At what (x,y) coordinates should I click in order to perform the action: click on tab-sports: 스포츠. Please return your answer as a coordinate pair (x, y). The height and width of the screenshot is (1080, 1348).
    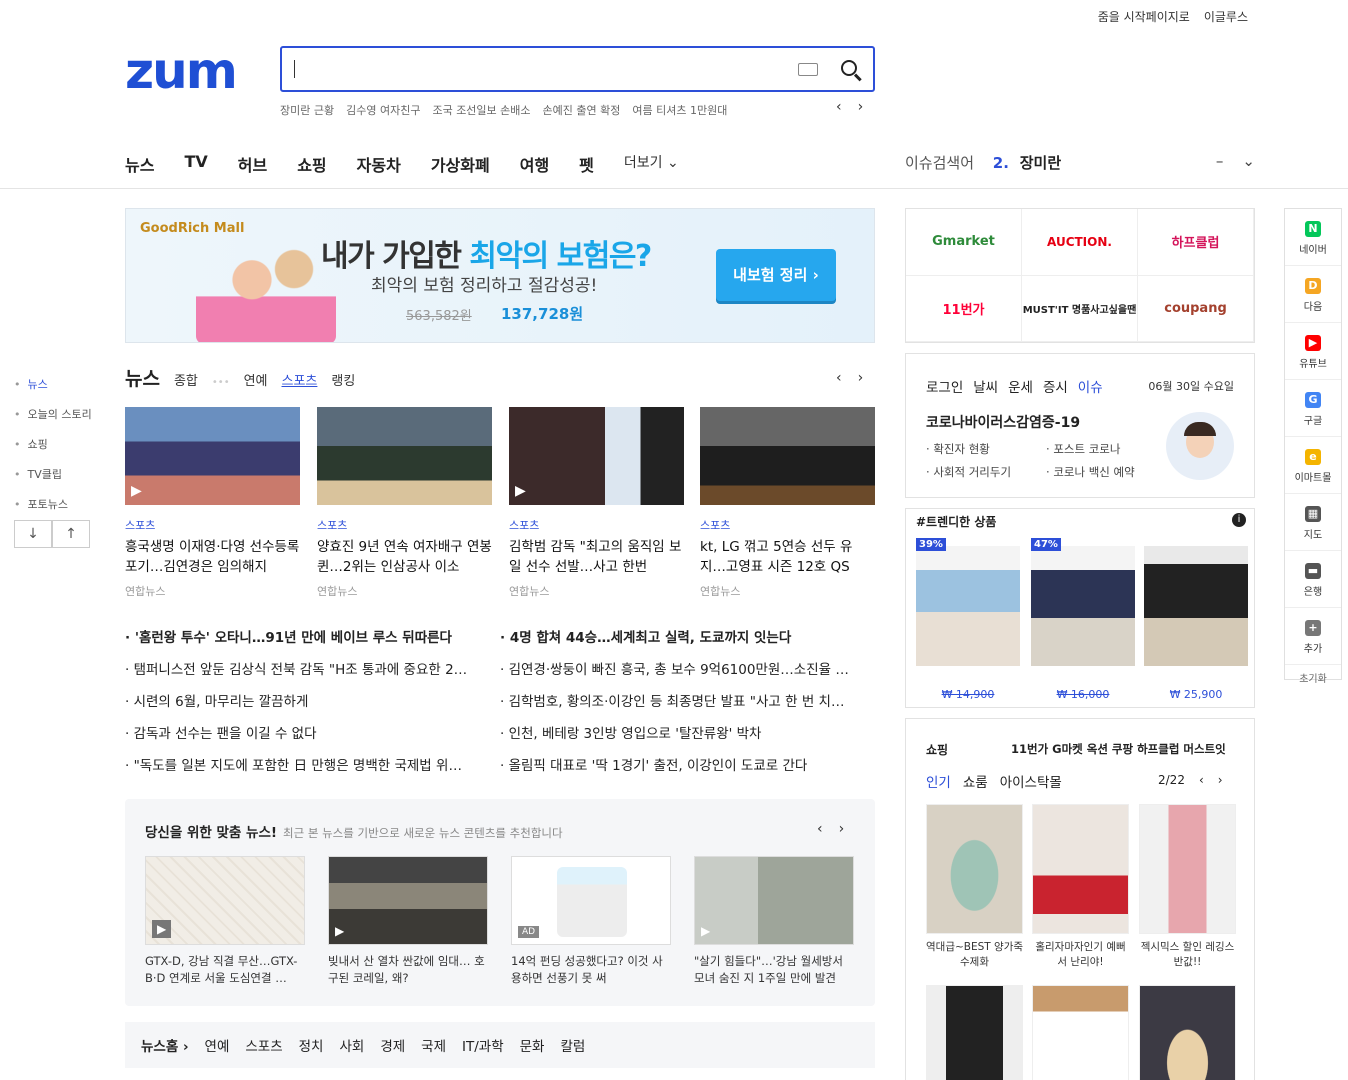
    Looking at the image, I should click on (300, 379).